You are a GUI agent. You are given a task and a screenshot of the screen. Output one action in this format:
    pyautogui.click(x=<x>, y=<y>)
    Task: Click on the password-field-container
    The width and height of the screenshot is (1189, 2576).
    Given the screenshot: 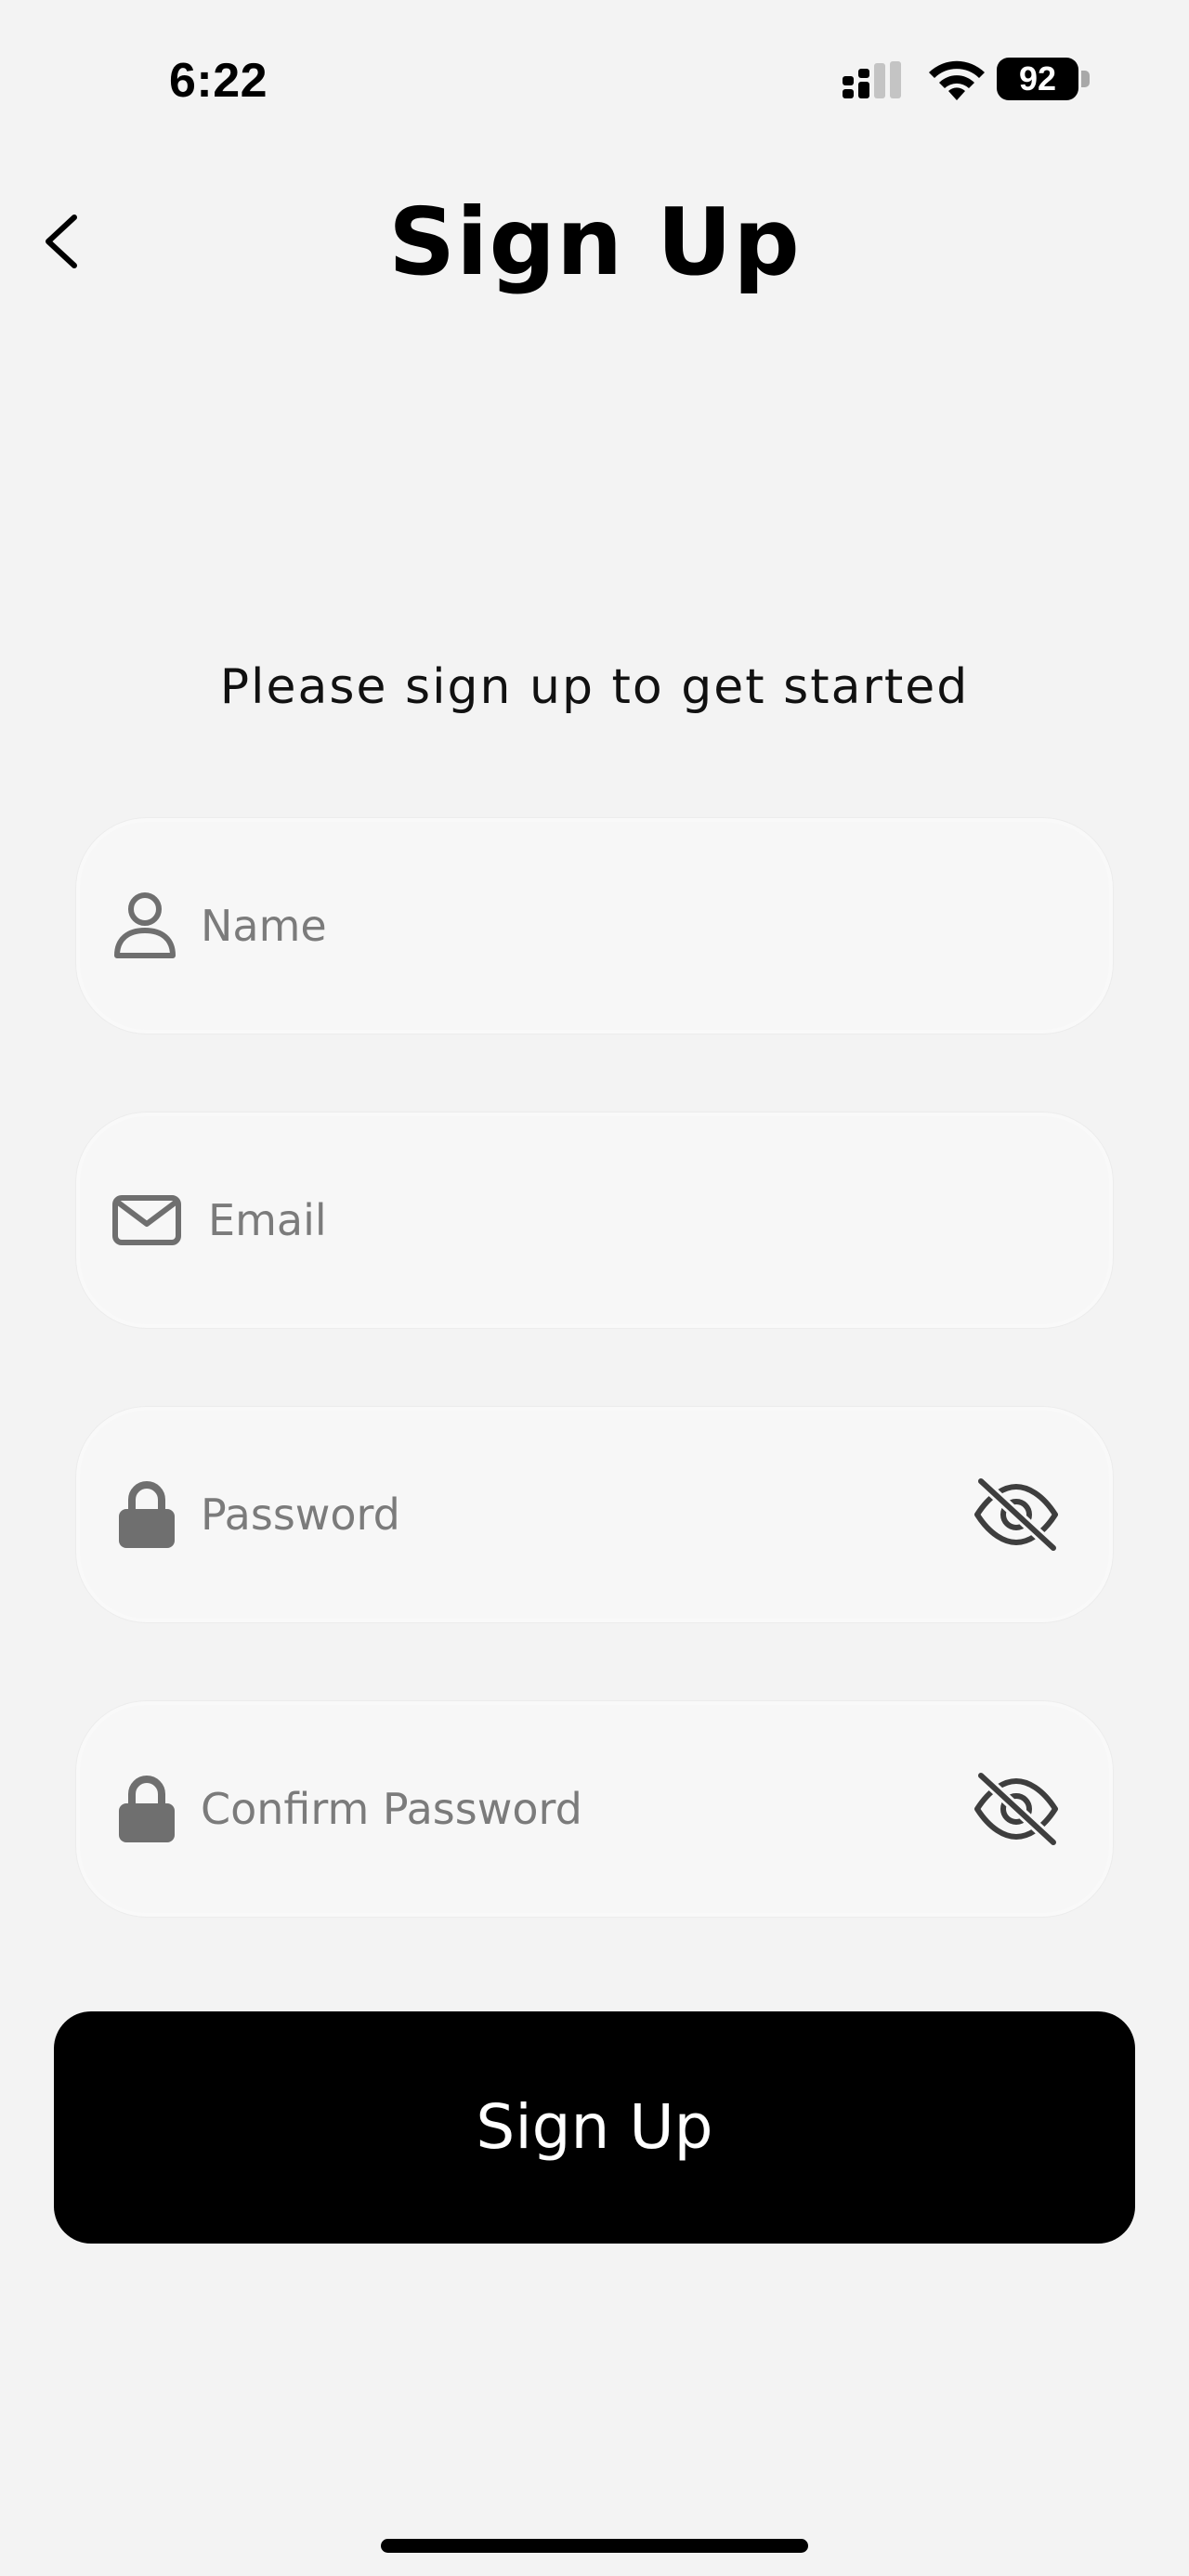 What is the action you would take?
    pyautogui.click(x=594, y=1514)
    